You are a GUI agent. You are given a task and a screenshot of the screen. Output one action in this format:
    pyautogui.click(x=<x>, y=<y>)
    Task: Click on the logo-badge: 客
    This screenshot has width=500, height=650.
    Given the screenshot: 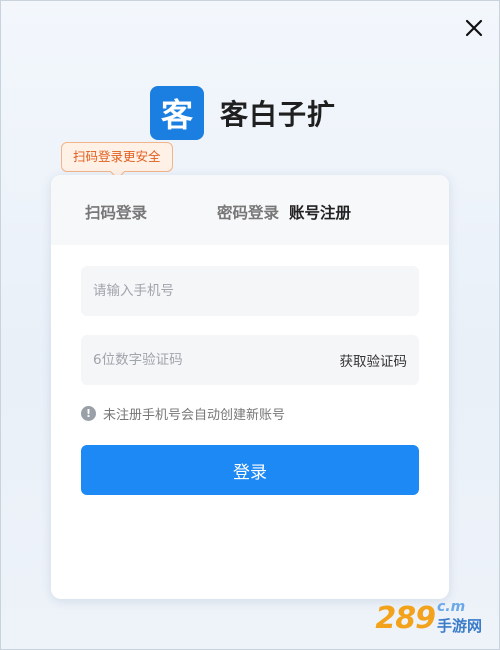 What is the action you would take?
    pyautogui.click(x=177, y=113)
    